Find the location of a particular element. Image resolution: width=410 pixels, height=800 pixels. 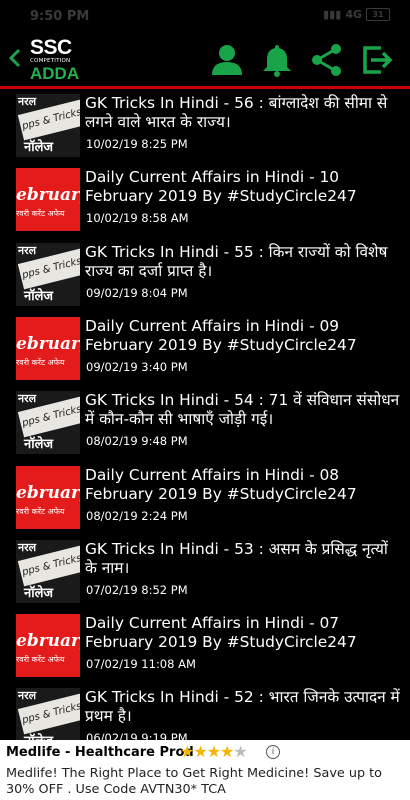

notification-bell-icon is located at coordinates (277, 60).